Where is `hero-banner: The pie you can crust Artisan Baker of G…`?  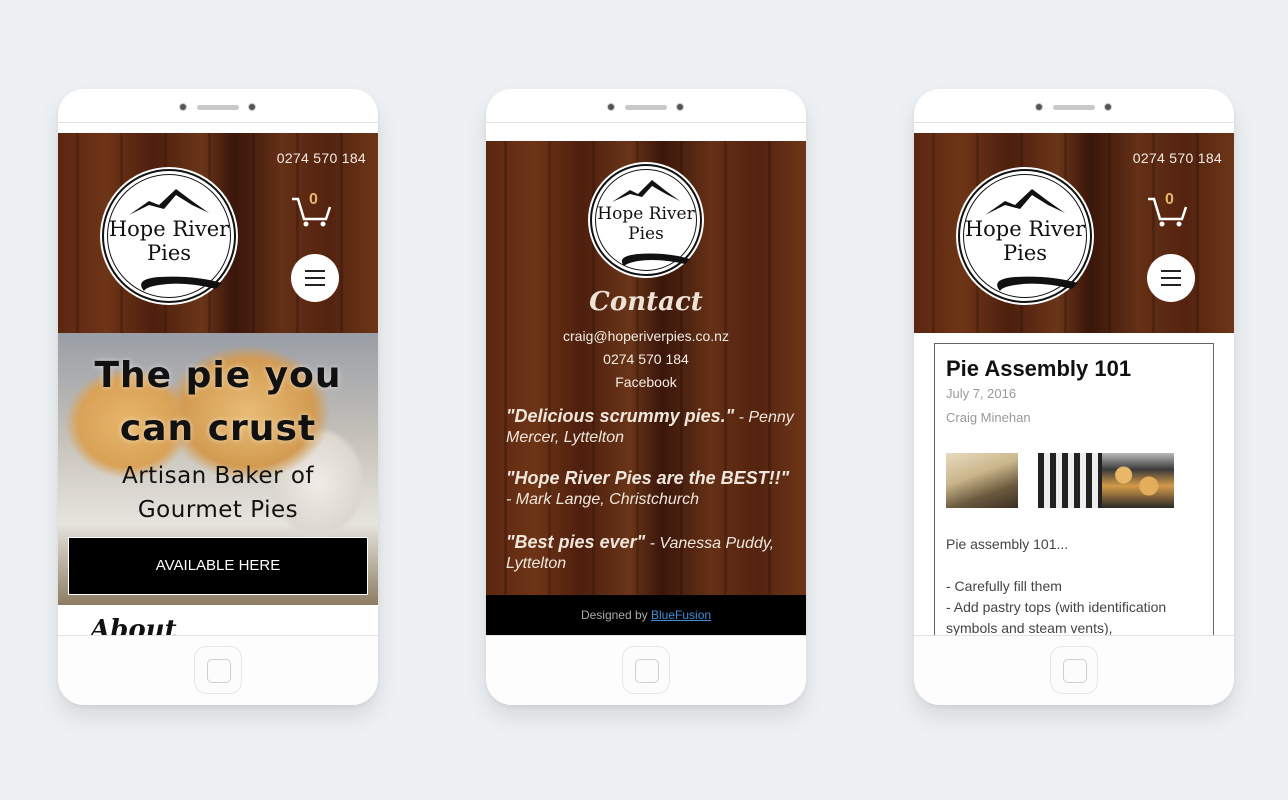 hero-banner: The pie you can crust Artisan Baker of G… is located at coordinates (218, 469).